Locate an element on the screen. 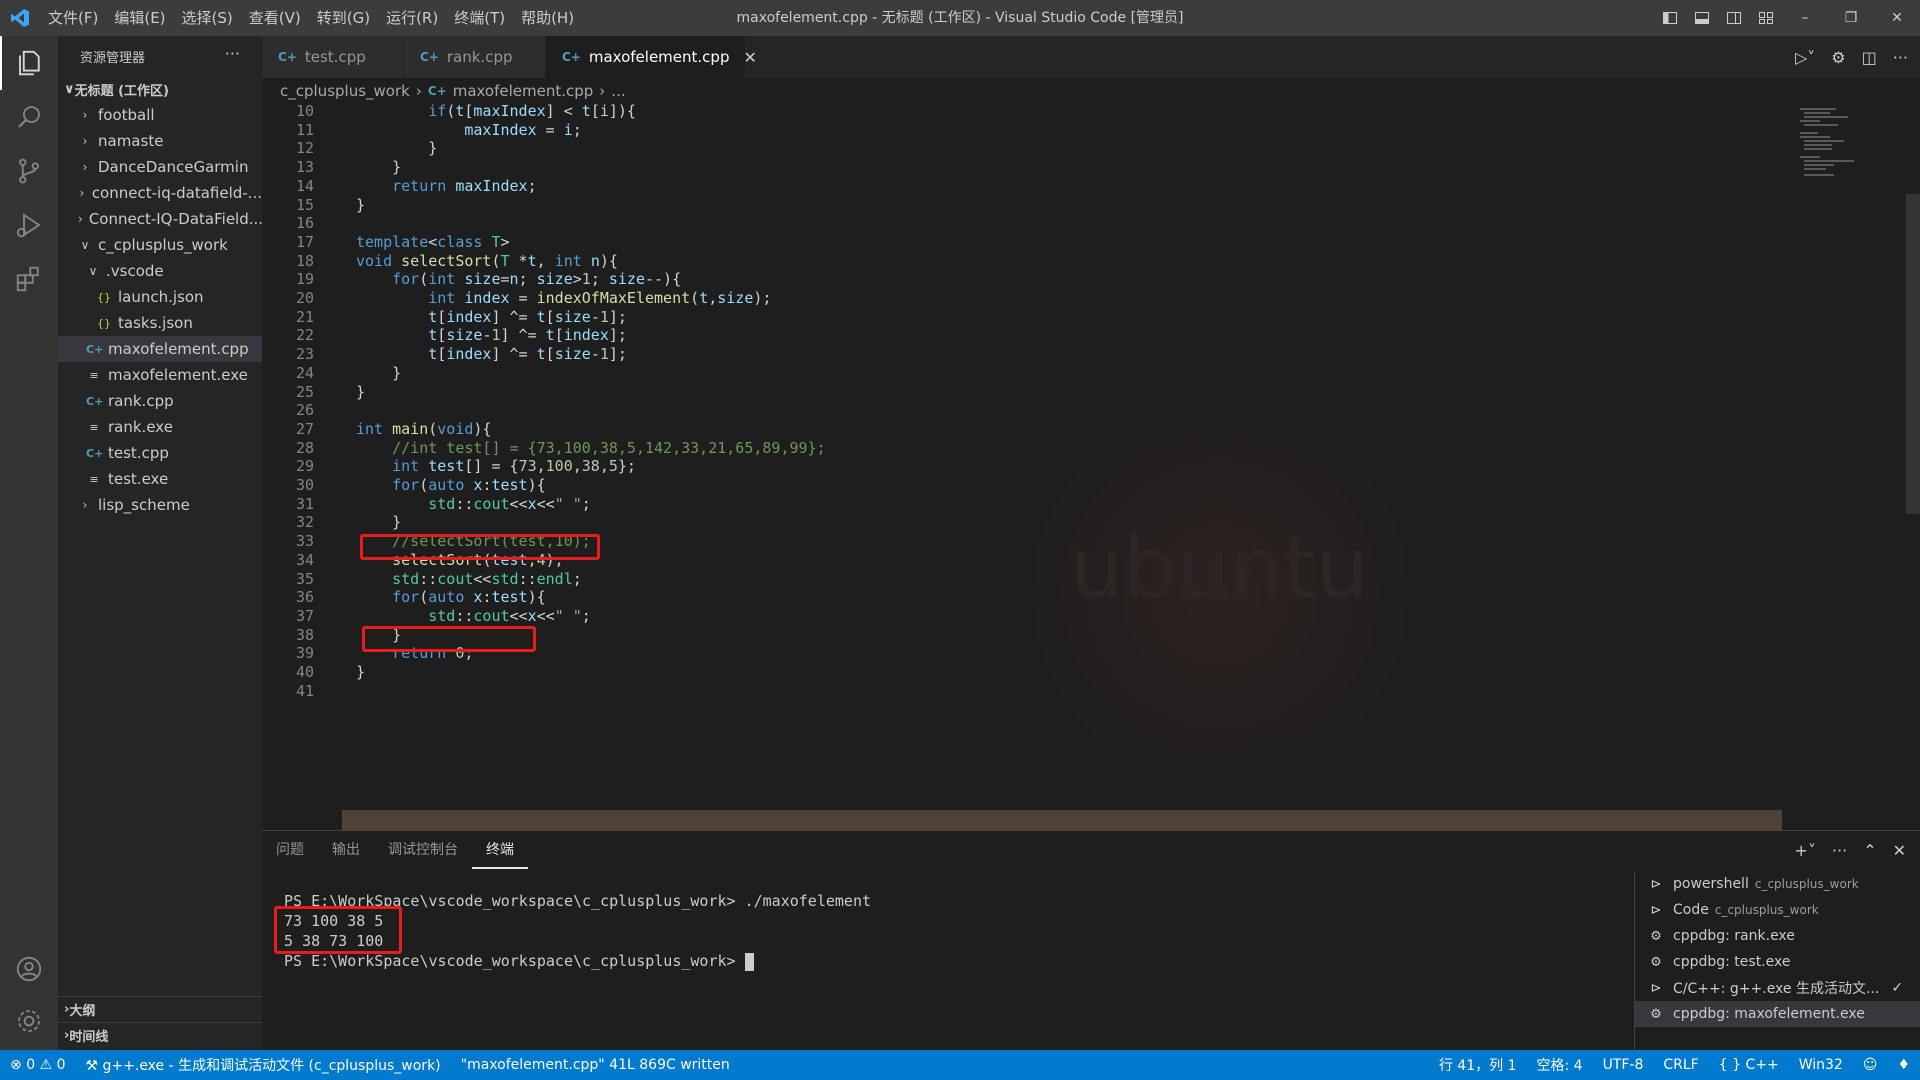 This screenshot has width=1920, height=1080. tab-output: 输出 is located at coordinates (346, 850).